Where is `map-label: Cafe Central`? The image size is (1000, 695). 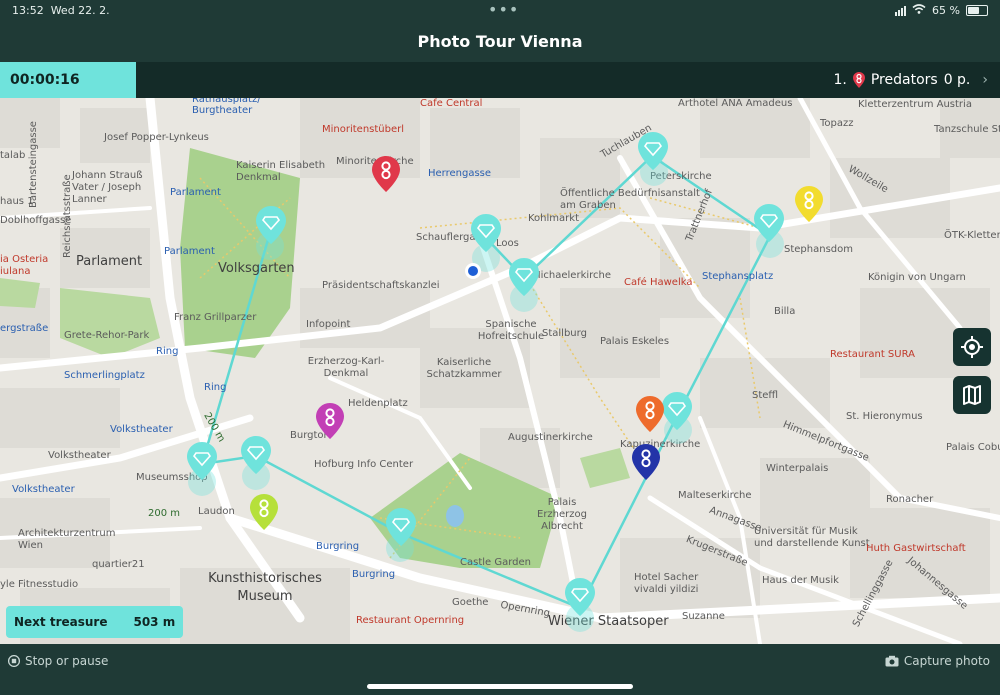
map-label: Cafe Central is located at coordinates (451, 103).